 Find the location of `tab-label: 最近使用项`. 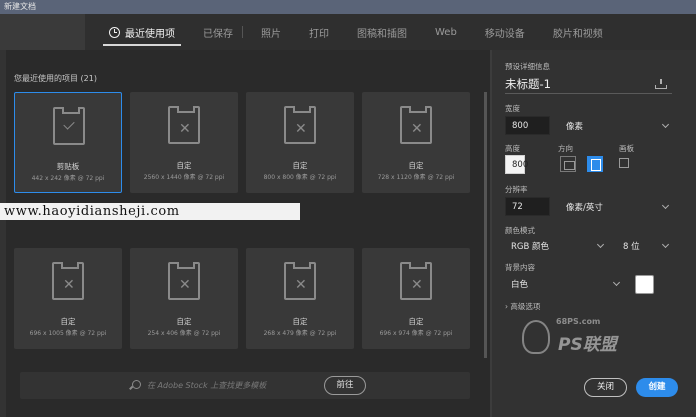

tab-label: 最近使用项 is located at coordinates (150, 34).